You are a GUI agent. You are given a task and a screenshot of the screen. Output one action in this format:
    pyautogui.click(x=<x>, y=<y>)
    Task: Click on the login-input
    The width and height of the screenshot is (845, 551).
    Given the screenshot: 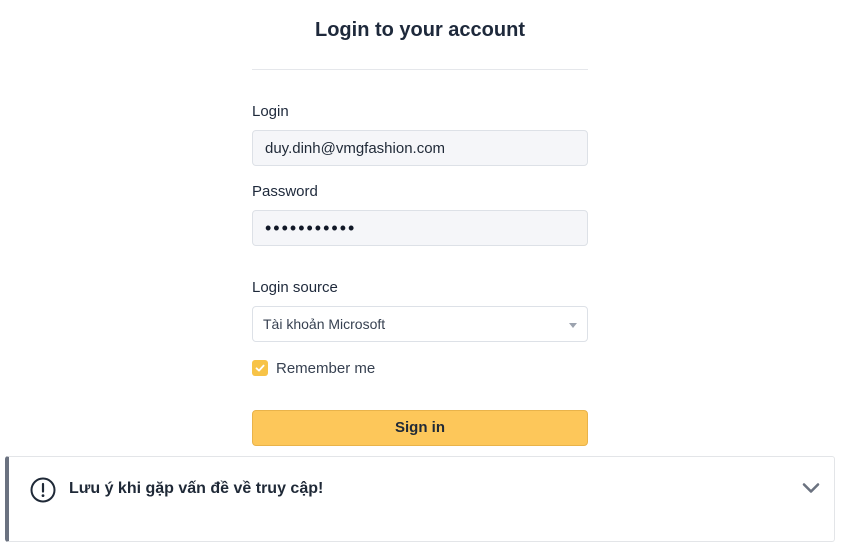 What is the action you would take?
    pyautogui.click(x=420, y=148)
    